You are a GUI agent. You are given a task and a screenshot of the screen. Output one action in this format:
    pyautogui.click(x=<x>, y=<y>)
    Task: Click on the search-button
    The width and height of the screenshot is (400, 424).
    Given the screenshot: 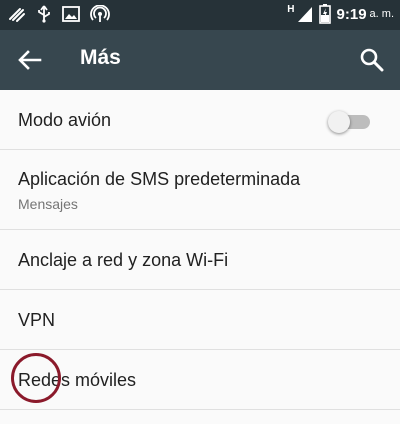 What is the action you would take?
    pyautogui.click(x=372, y=60)
    